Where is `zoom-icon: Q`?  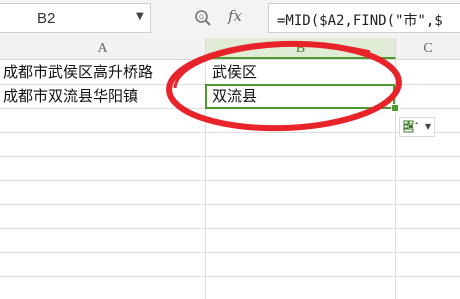 zoom-icon: Q is located at coordinates (203, 18).